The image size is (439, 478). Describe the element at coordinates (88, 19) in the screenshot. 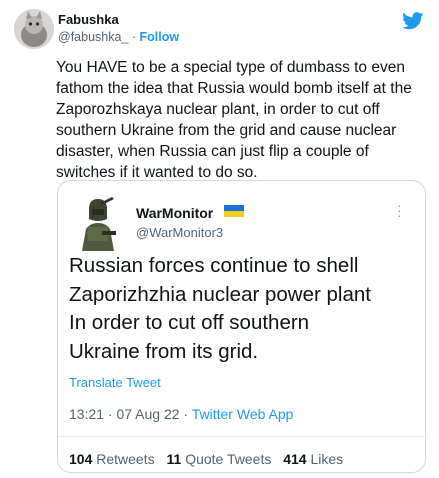

I see `author-name: Fabushka` at that location.